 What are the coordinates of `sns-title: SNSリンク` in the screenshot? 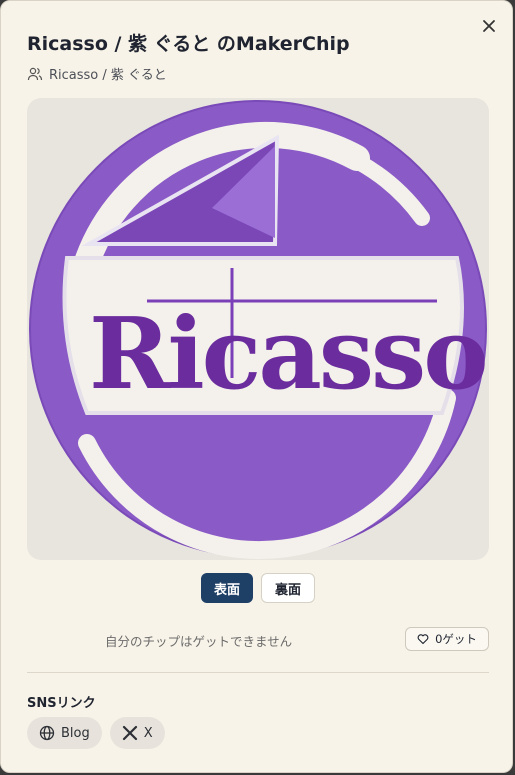 It's located at (61, 703).